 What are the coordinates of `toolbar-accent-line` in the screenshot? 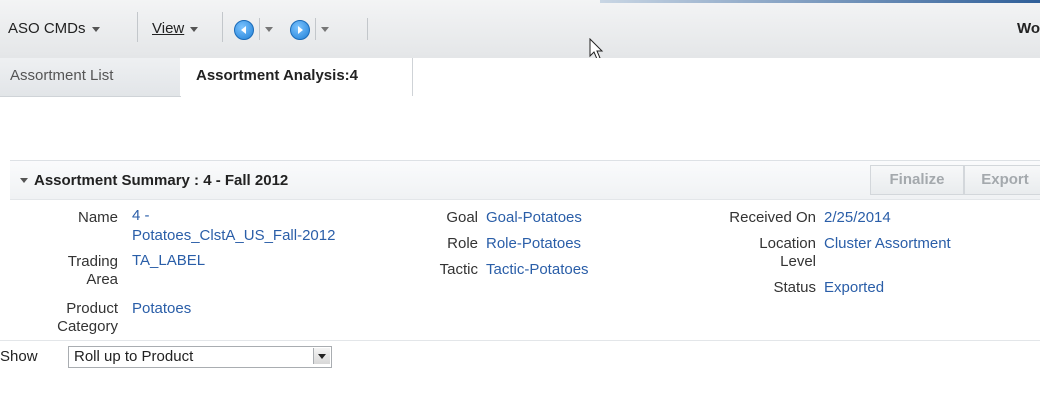 It's located at (820, 1).